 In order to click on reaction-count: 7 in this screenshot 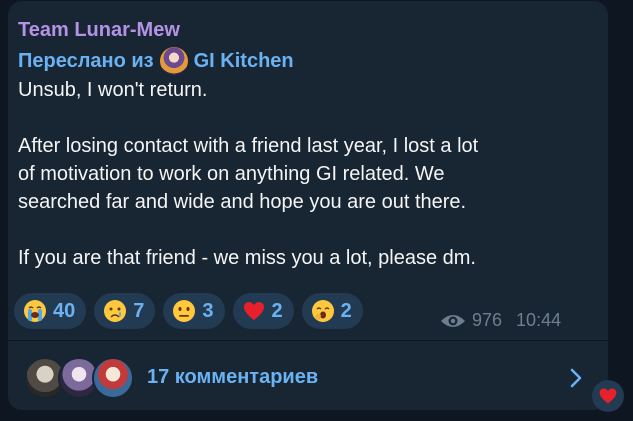, I will do `click(139, 311)`.